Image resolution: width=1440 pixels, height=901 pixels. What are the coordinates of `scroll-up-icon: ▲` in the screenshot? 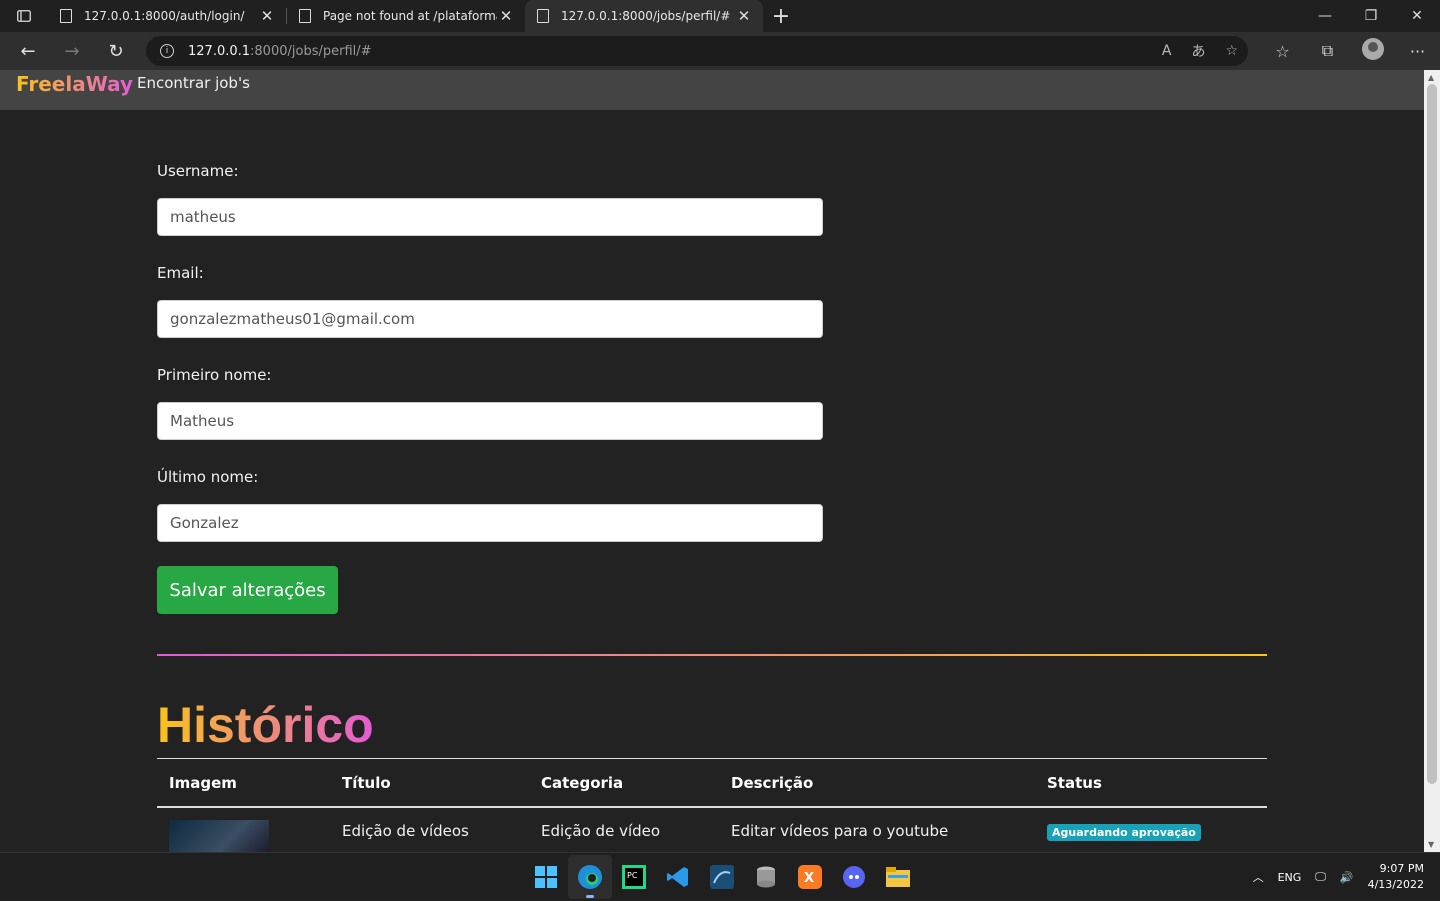 It's located at (1431, 77).